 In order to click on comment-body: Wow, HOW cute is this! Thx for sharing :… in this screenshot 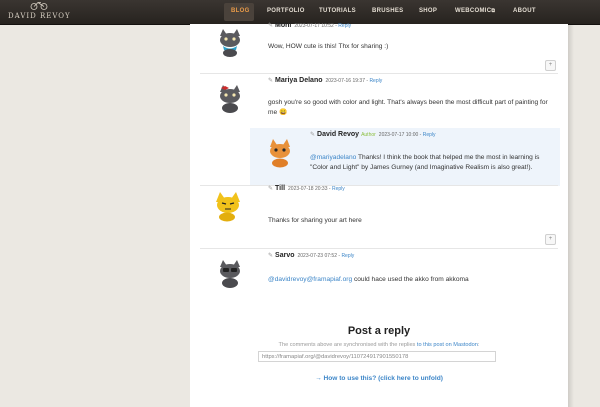, I will do `click(328, 46)`.